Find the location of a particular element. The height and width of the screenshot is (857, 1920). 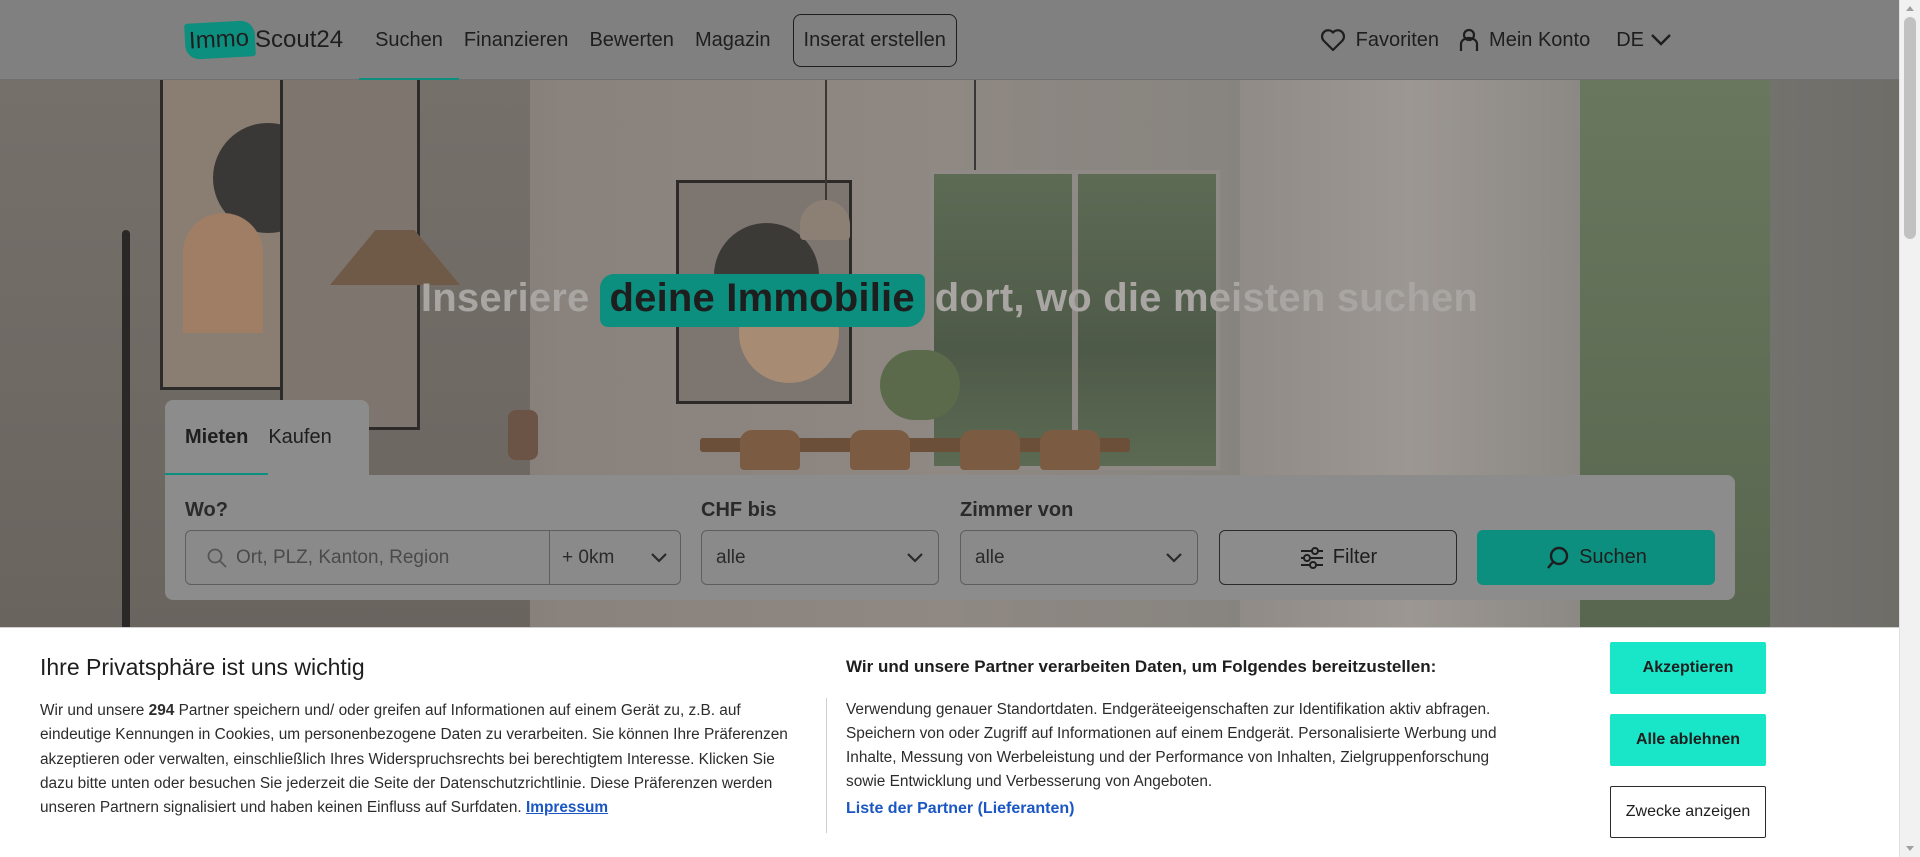

scrollbar-thumb is located at coordinates (1910, 128).